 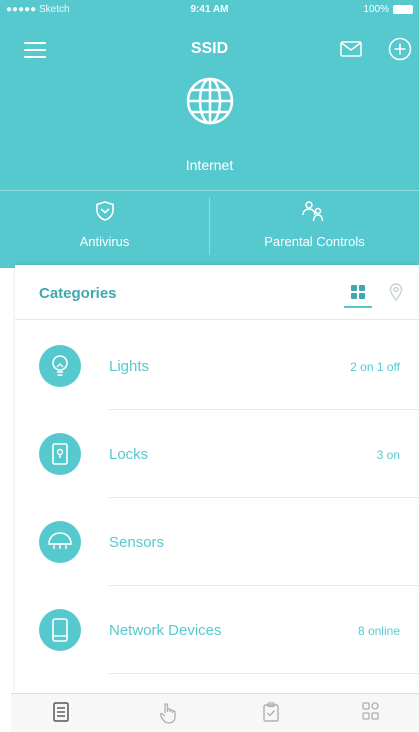 I want to click on category-row-locks: Locks 3 on, so click(x=217, y=454).